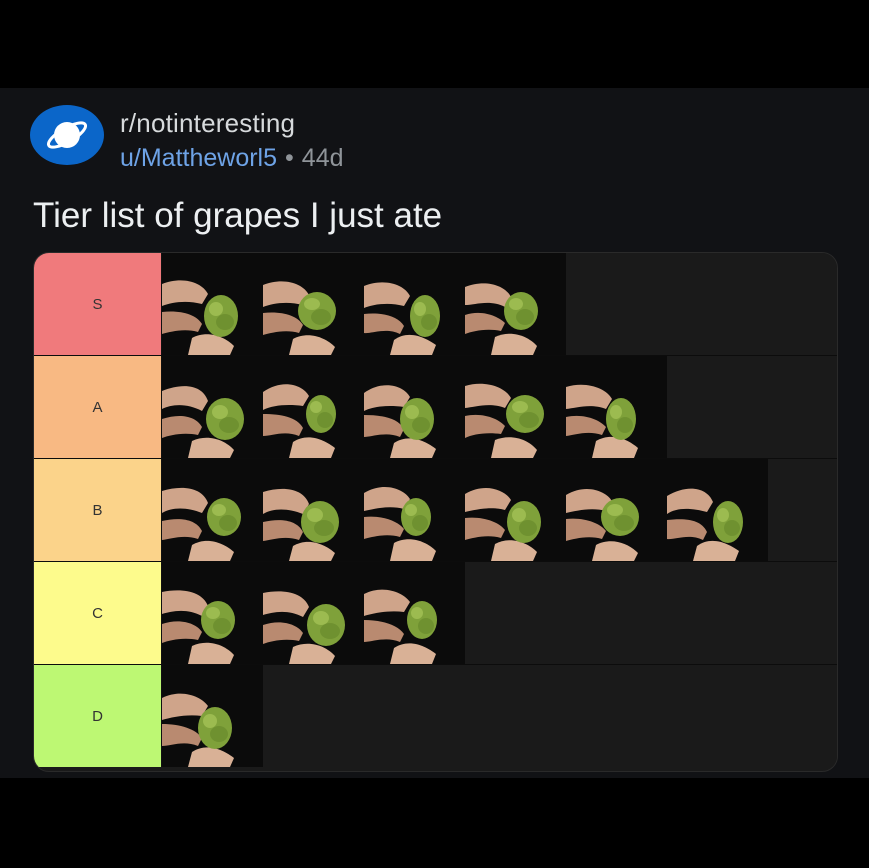  I want to click on planet-icon, so click(67, 135).